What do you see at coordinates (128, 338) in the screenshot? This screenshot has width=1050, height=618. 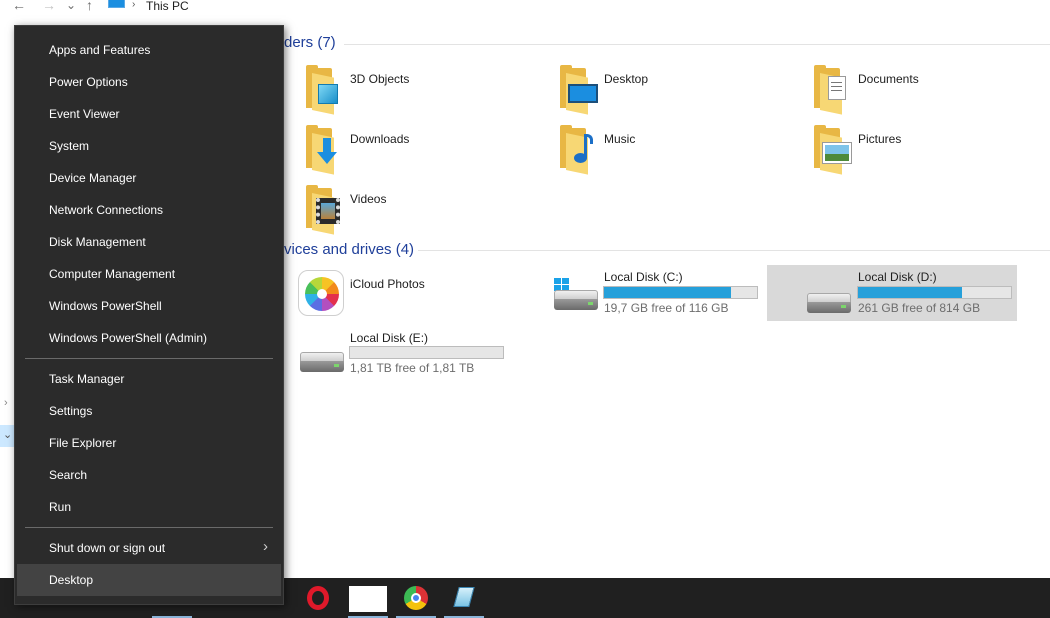 I see `menu-item-label: Windows PowerShell (Admin)` at bounding box center [128, 338].